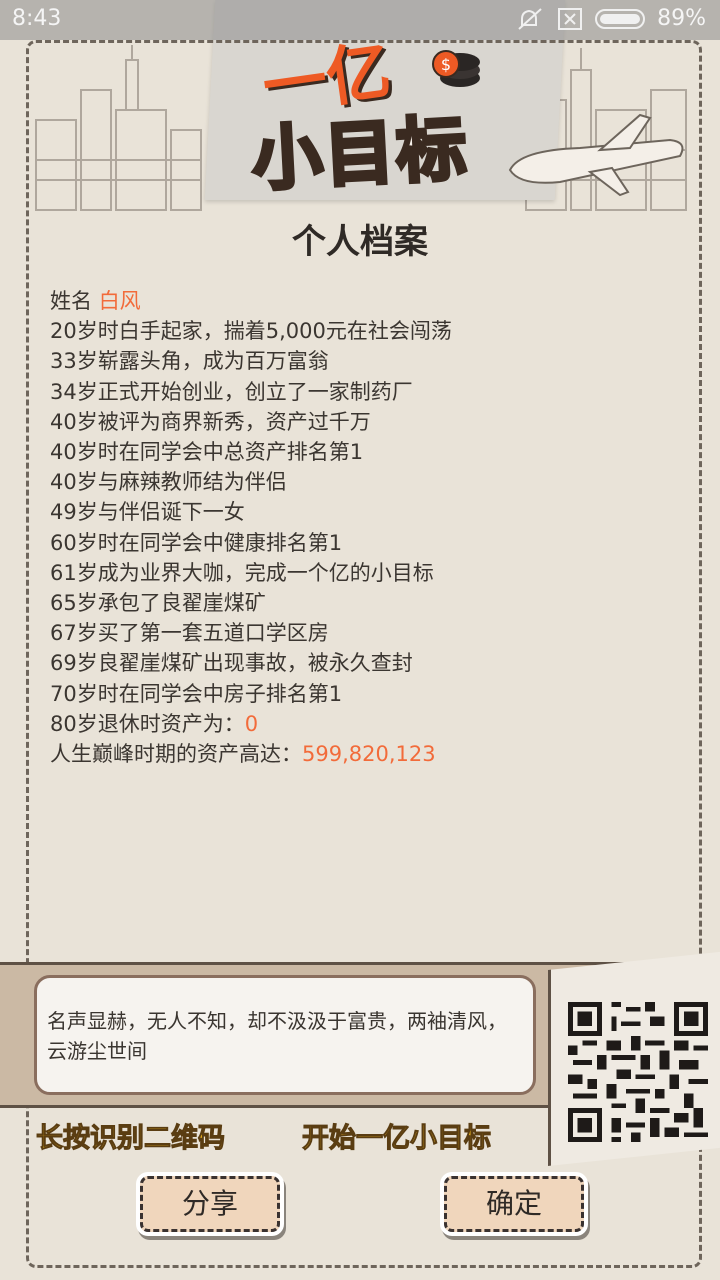 The width and height of the screenshot is (720, 1280). What do you see at coordinates (176, 754) in the screenshot?
I see `peak-label: 人生巅峰时期的资产高达：` at bounding box center [176, 754].